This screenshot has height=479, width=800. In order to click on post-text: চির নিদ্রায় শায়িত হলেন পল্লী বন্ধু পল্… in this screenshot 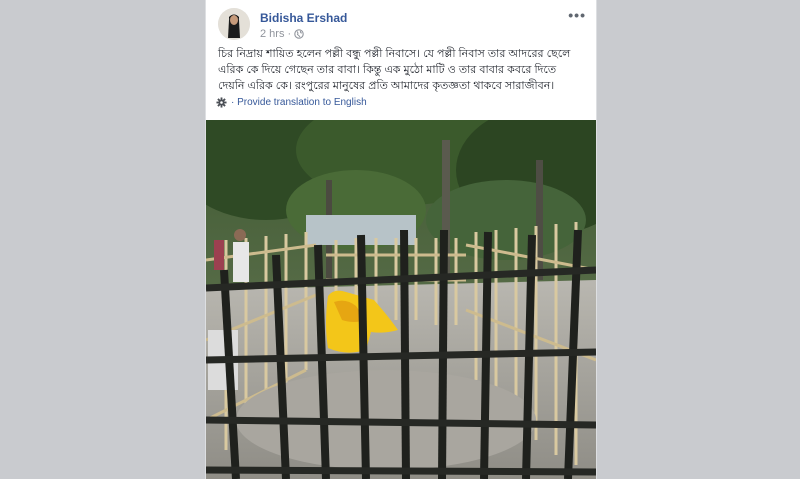, I will do `click(394, 70)`.